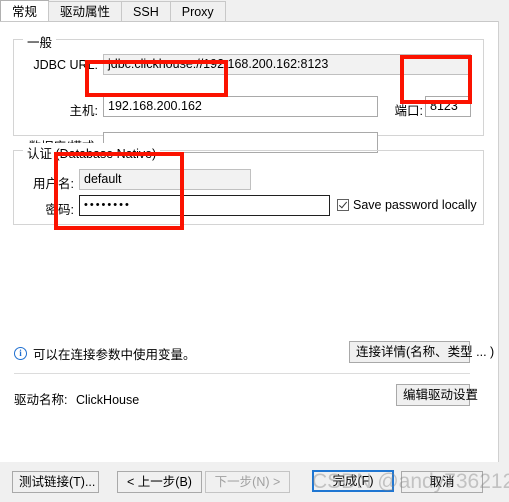  I want to click on save-password-label: Save password locally, so click(415, 205).